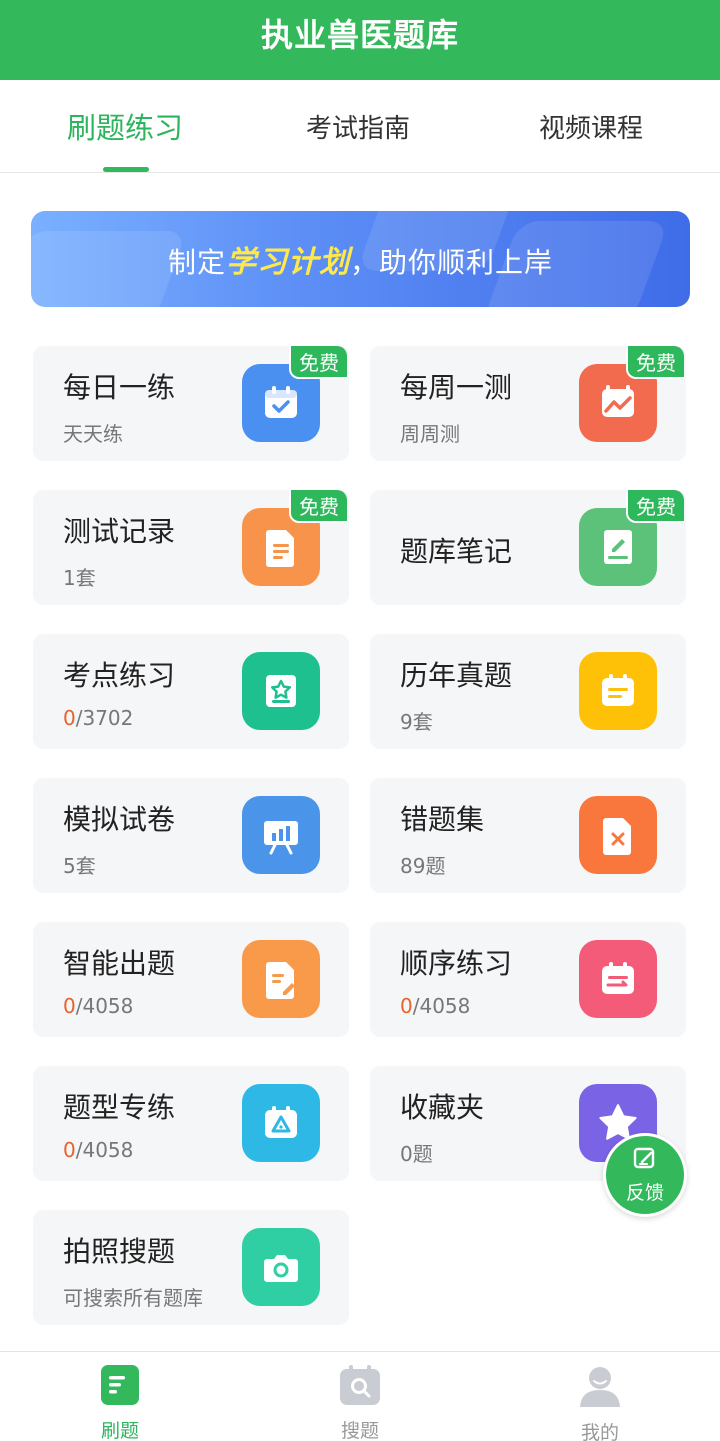 Image resolution: width=720 pixels, height=1441 pixels. I want to click on card-title: 题库笔记, so click(456, 551).